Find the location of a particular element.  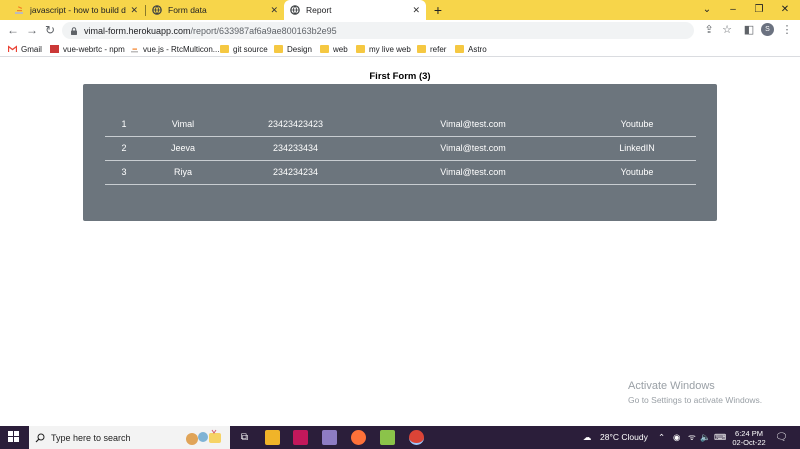

bookmark-star-icon: ☆ is located at coordinates (727, 30).